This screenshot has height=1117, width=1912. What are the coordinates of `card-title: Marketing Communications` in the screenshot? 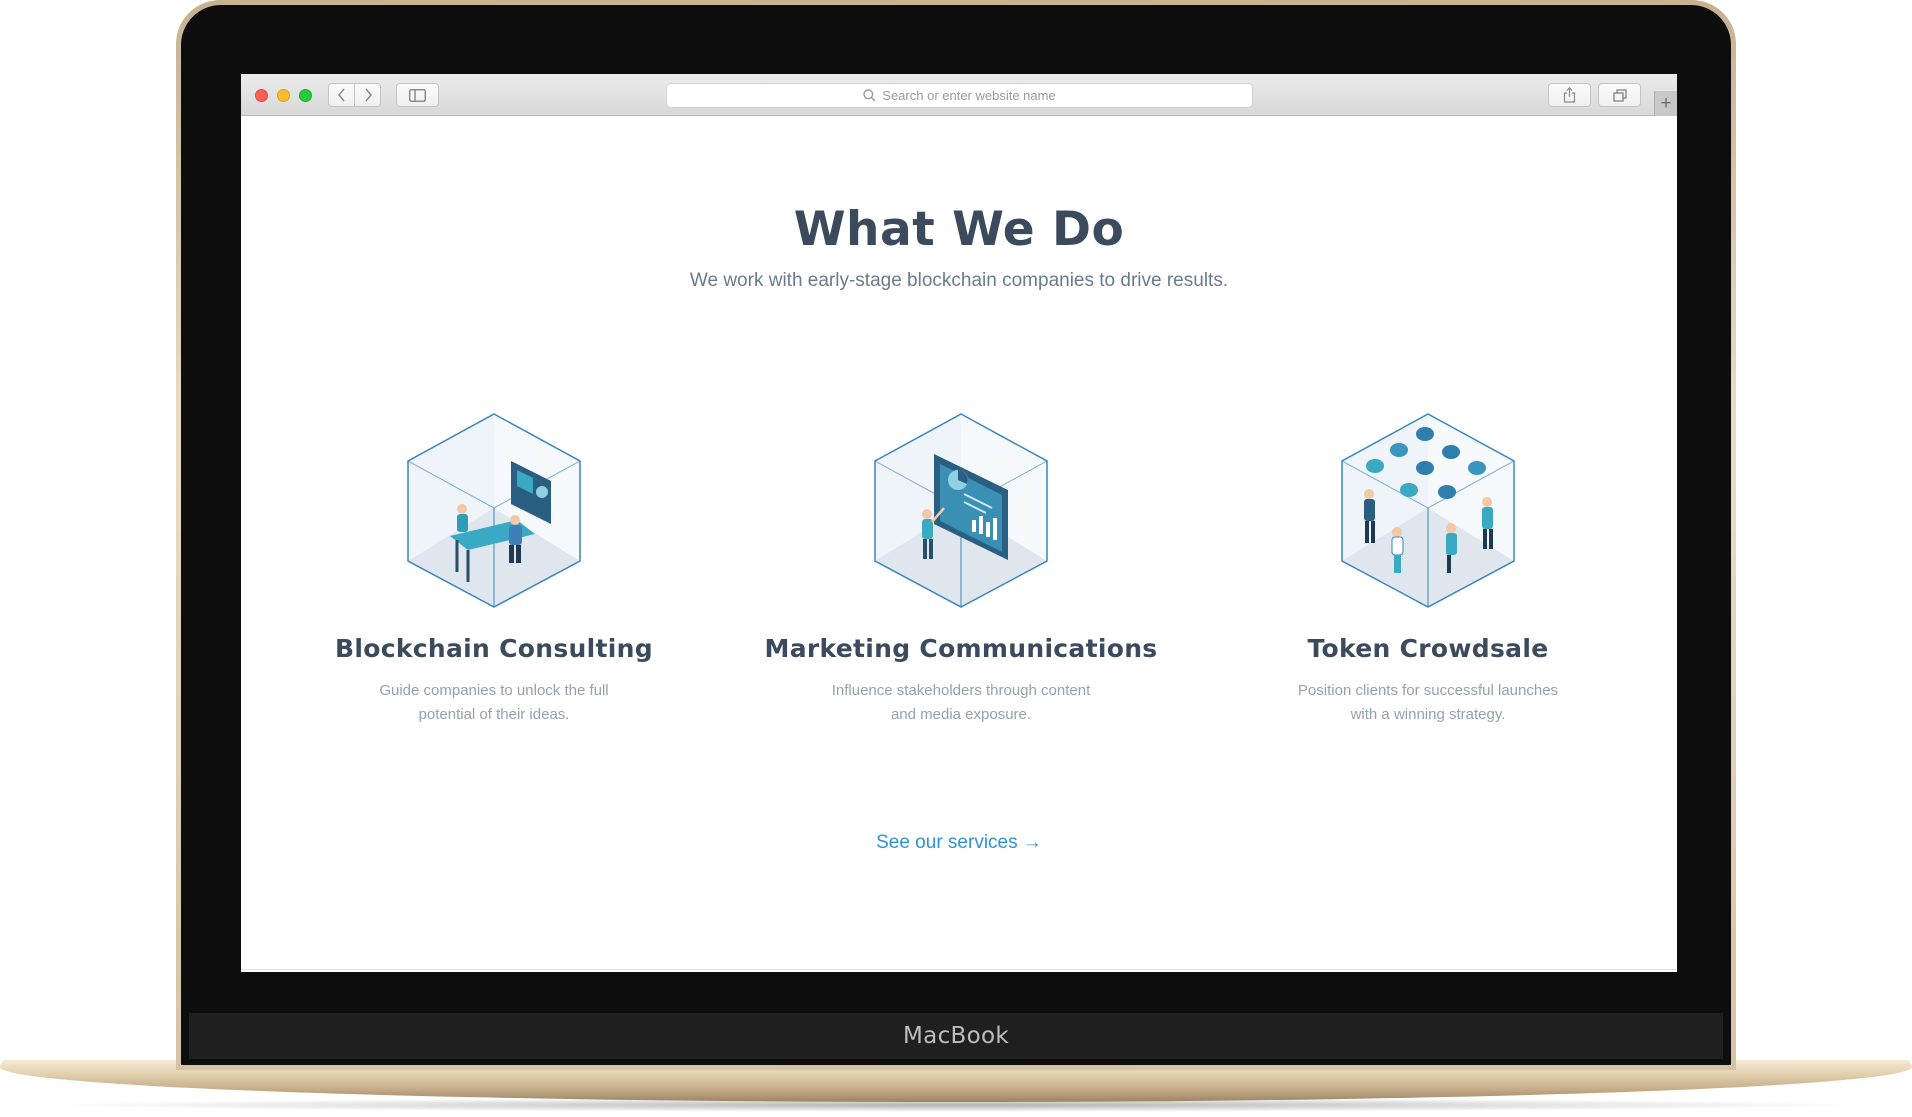 It's located at (961, 648).